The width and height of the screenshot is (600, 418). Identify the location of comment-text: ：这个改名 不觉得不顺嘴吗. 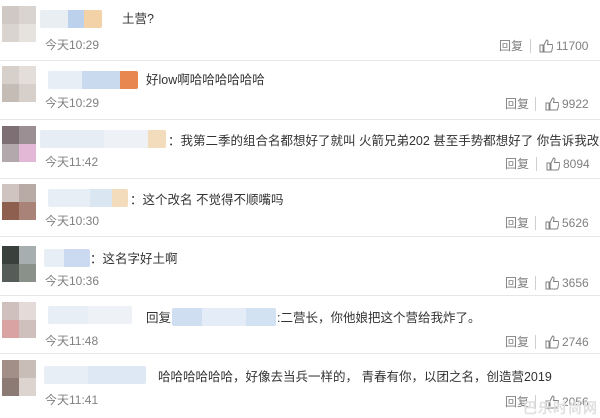
(207, 200).